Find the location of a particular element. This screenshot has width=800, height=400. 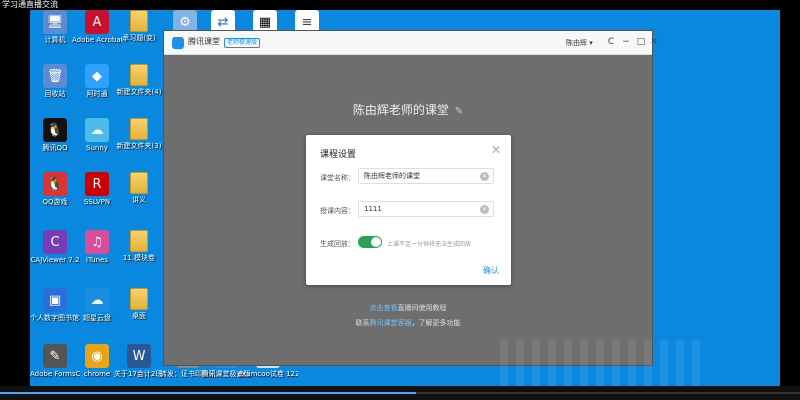

library-icon: ▣ is located at coordinates (55, 300).